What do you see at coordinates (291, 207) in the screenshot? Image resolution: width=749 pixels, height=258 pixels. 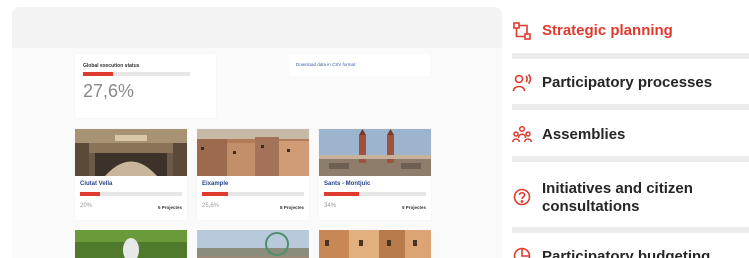 I see `district-project-count: 8 Projectes` at bounding box center [291, 207].